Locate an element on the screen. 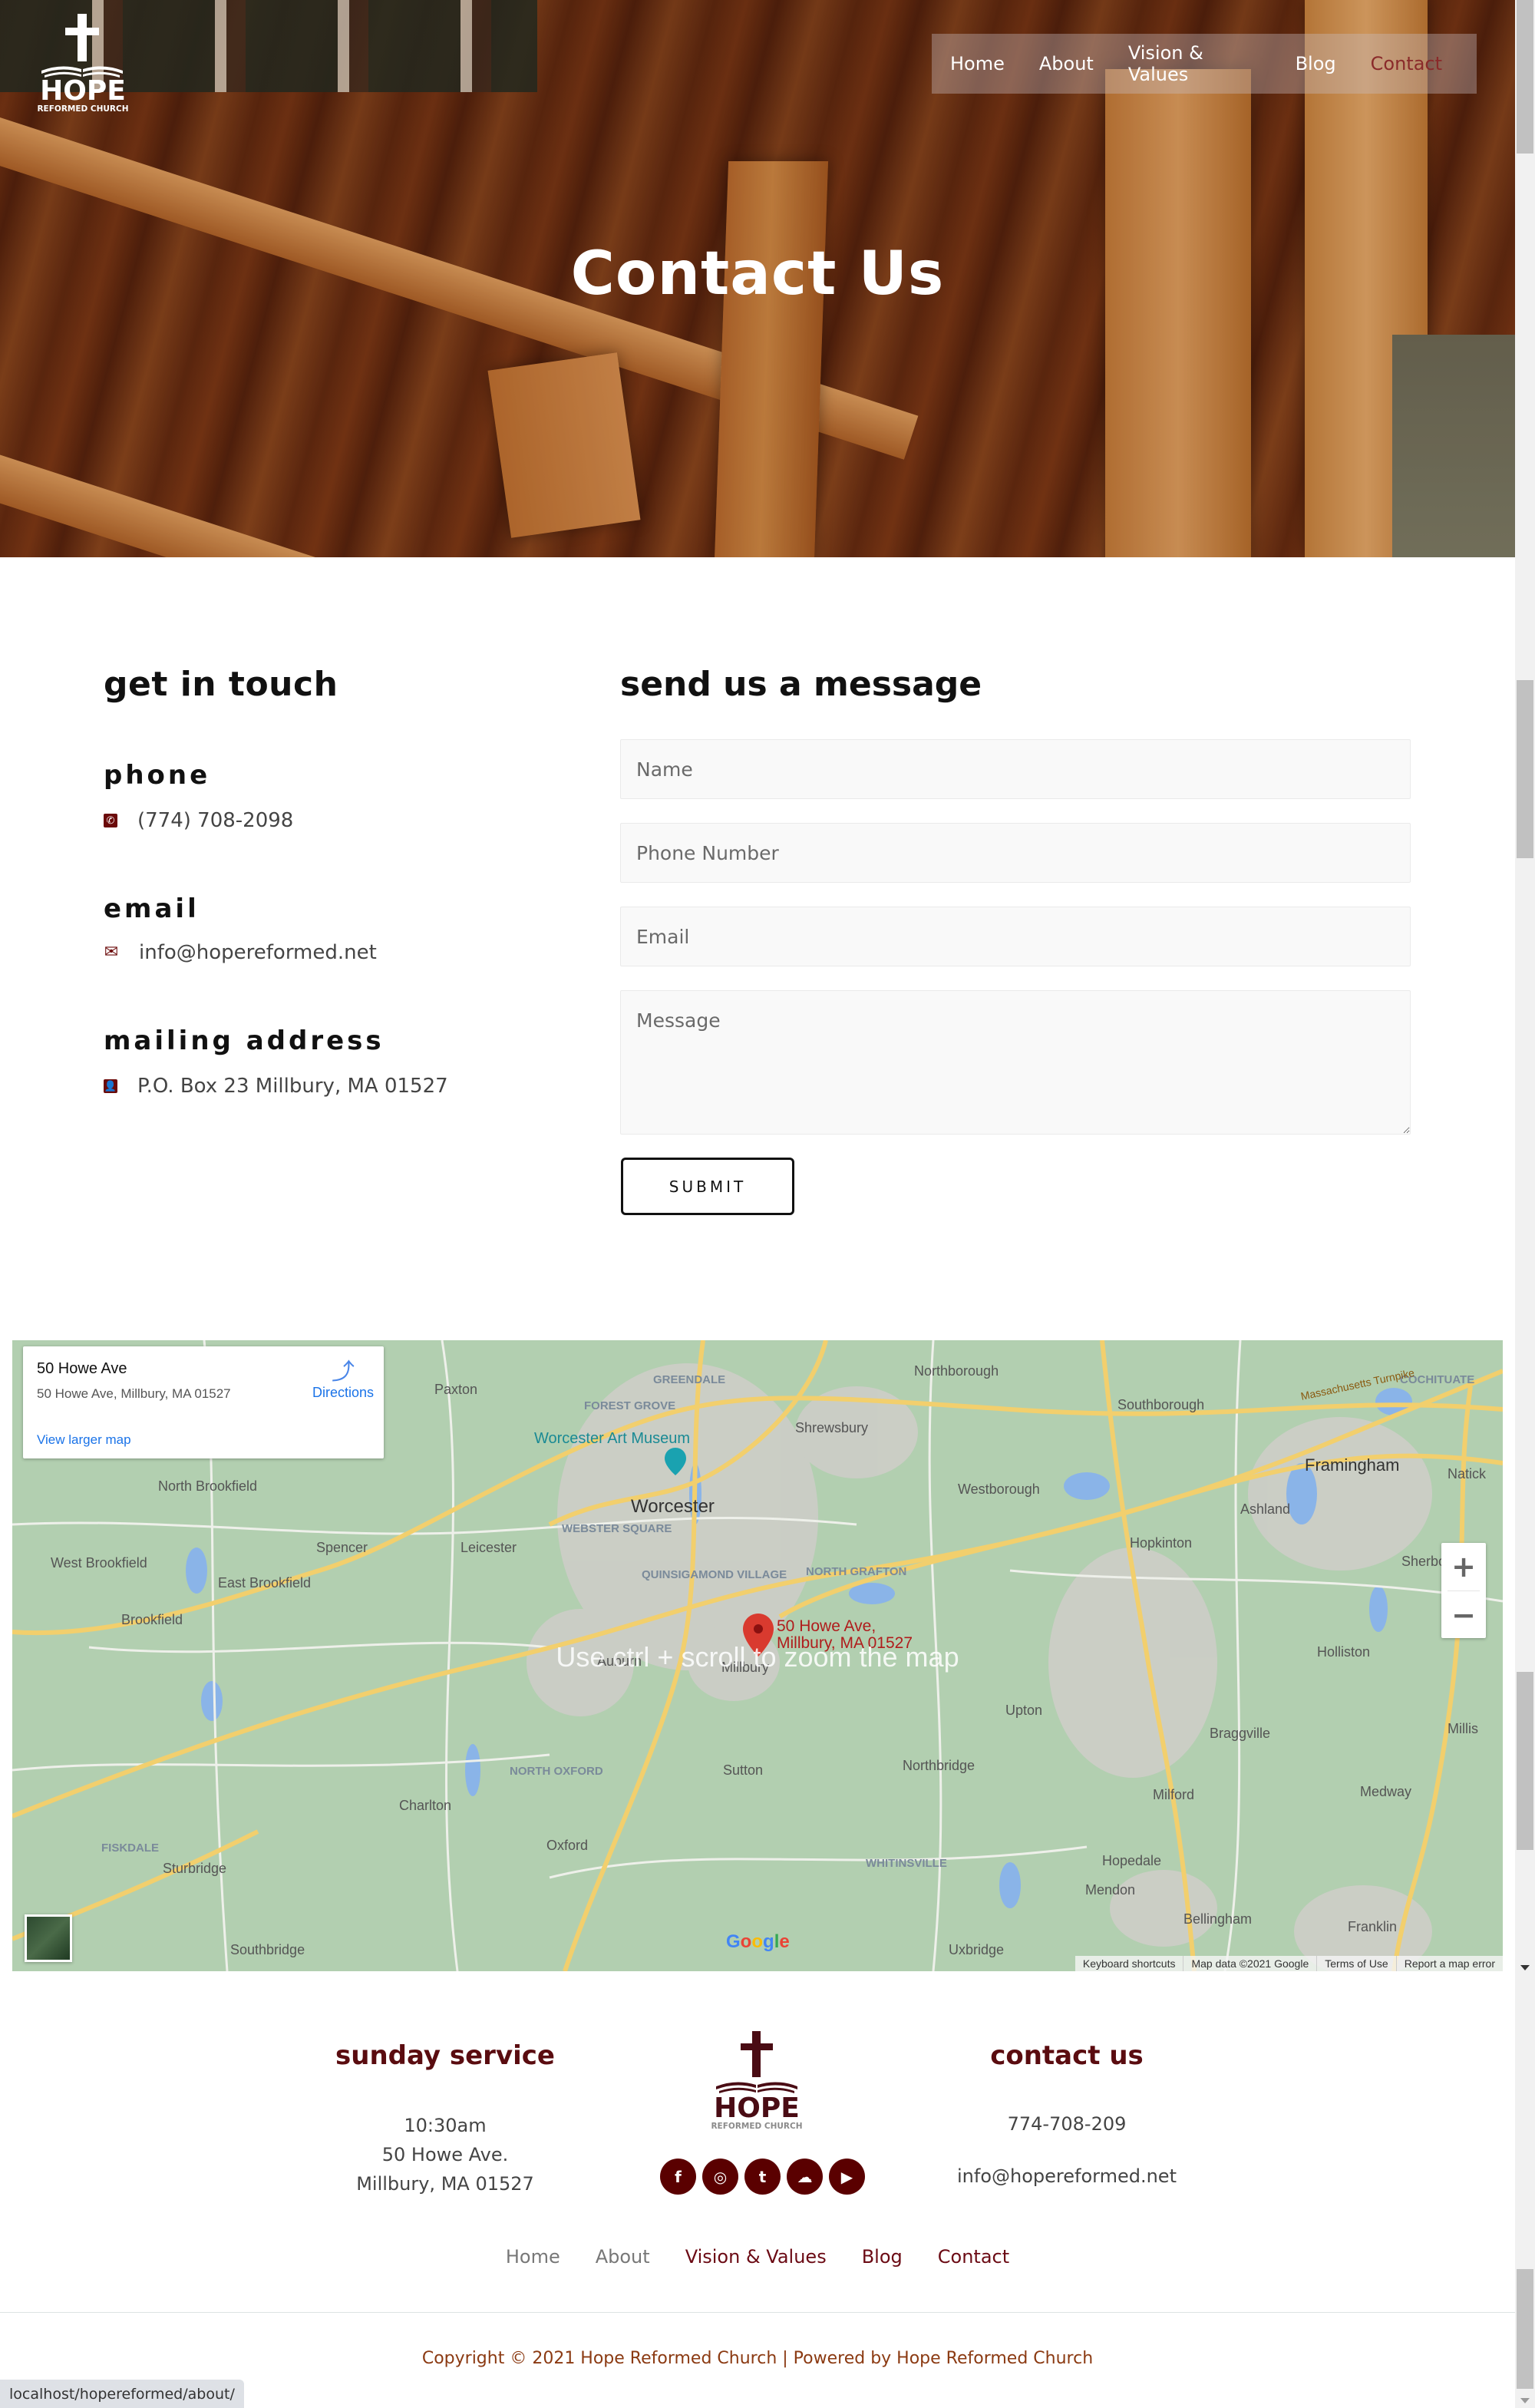  footer-nav-vision-values: Vision & Values is located at coordinates (756, 2257).